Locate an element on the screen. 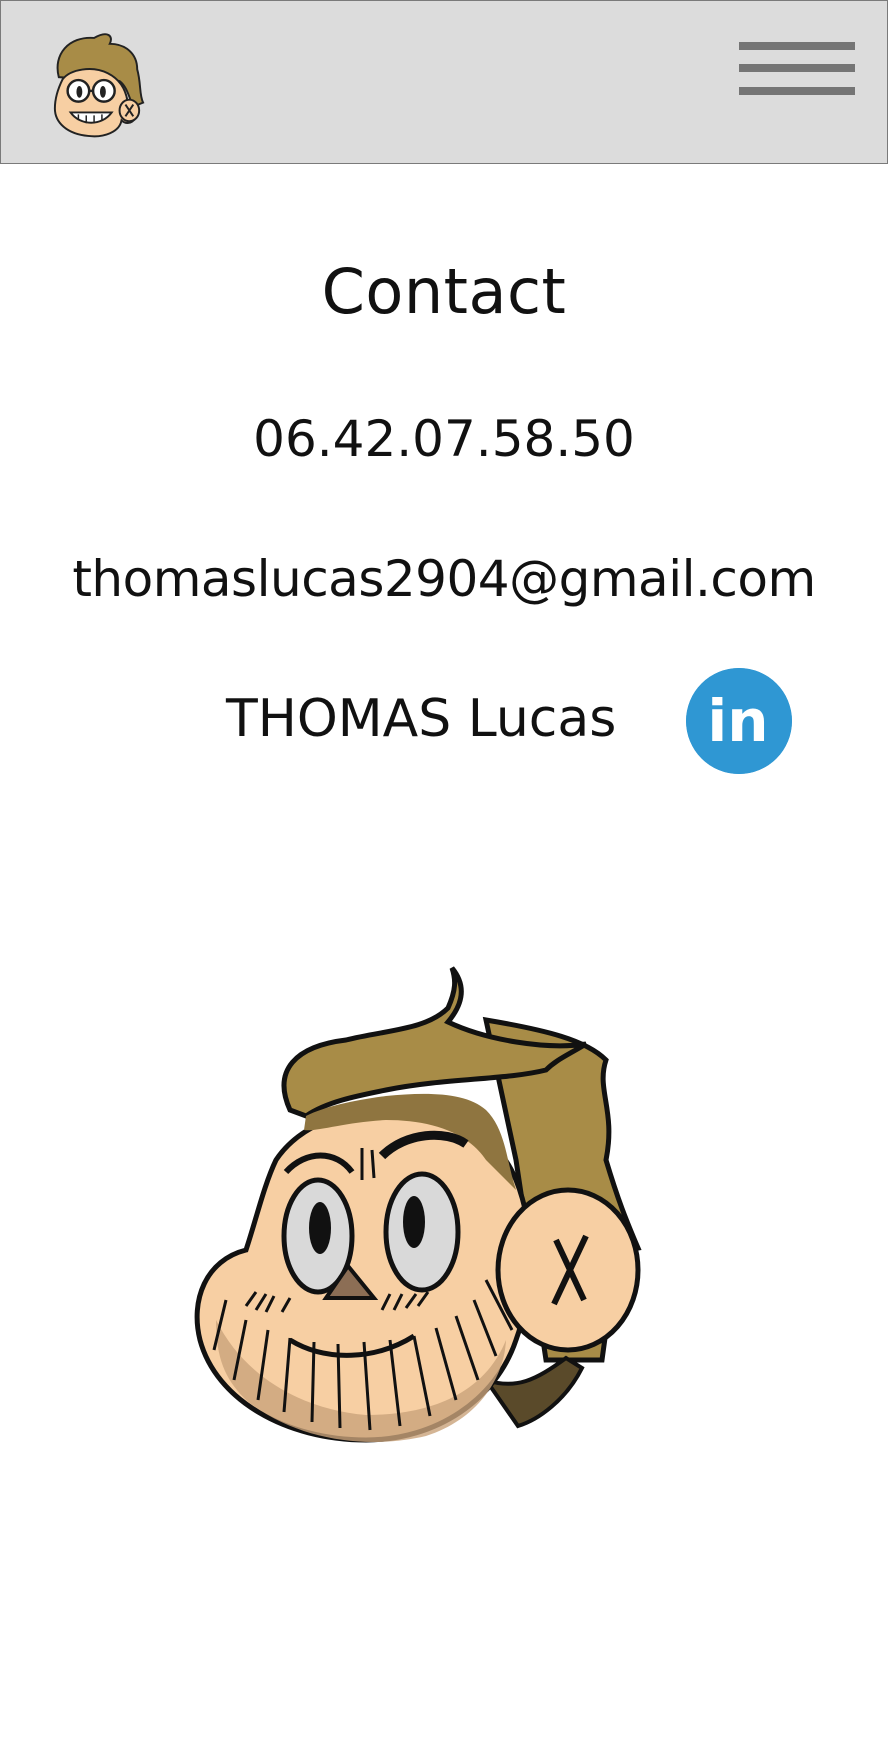 This screenshot has width=888, height=1751. phone-number-link: 06.42.07.58.50 is located at coordinates (444, 439).